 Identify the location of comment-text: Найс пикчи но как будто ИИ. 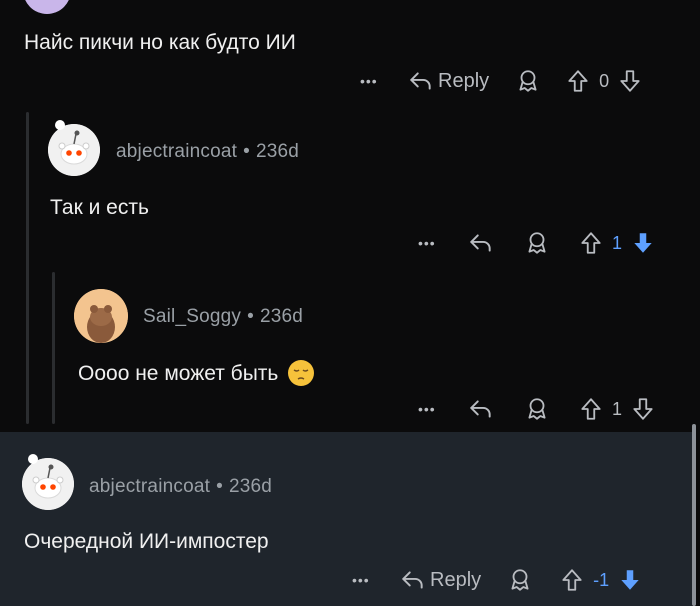
(160, 42).